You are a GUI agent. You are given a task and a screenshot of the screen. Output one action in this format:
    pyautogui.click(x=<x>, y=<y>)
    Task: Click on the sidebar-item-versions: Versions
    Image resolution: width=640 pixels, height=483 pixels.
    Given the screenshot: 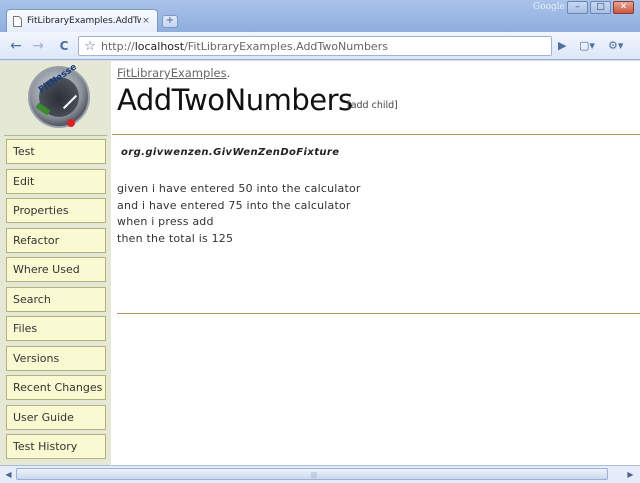 What is the action you would take?
    pyautogui.click(x=56, y=358)
    